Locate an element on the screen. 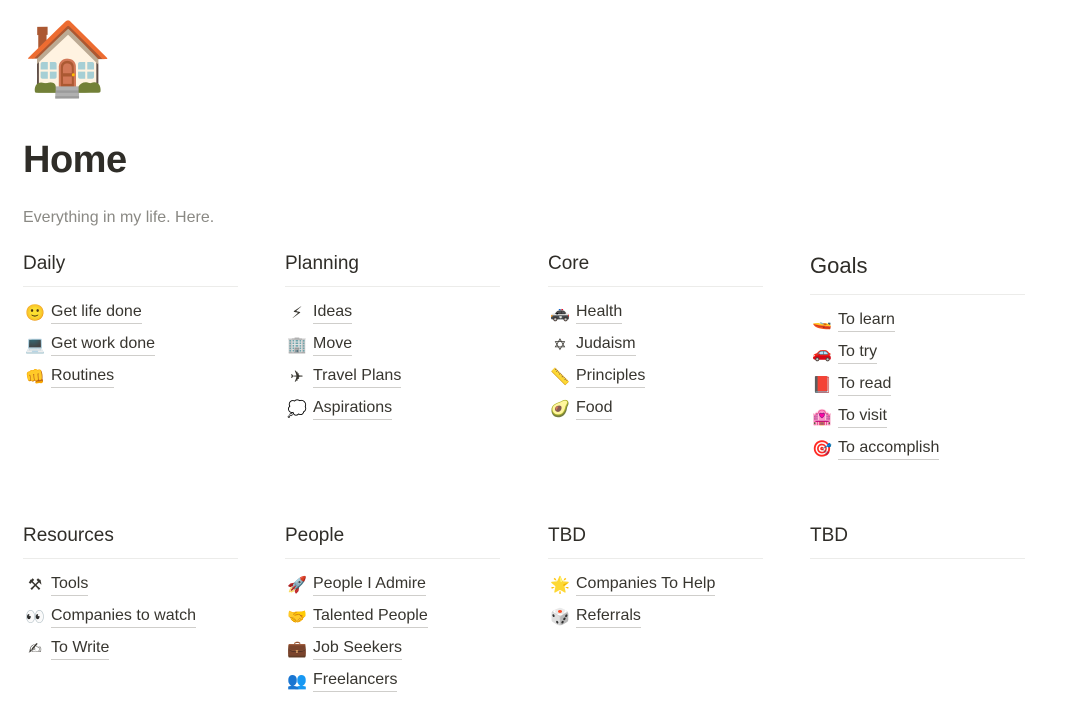 The height and width of the screenshot is (717, 1090). people-icon: 👥 is located at coordinates (297, 680).